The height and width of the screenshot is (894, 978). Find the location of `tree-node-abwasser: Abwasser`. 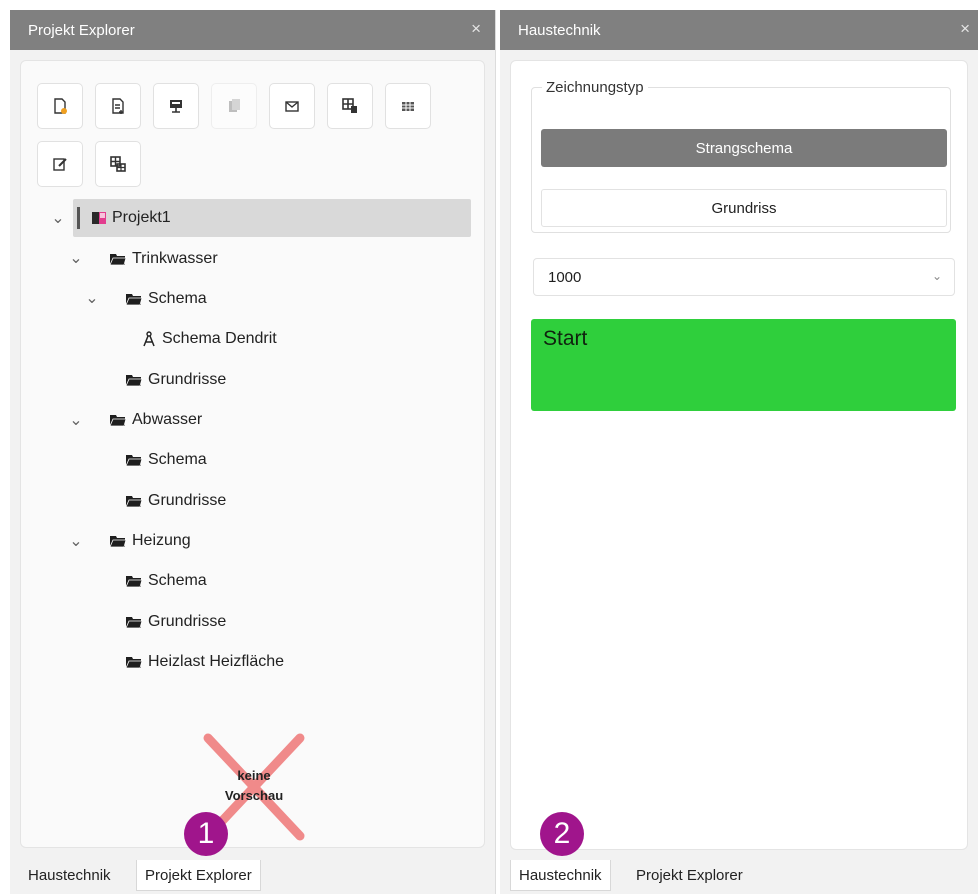

tree-node-abwasser: Abwasser is located at coordinates (155, 420).